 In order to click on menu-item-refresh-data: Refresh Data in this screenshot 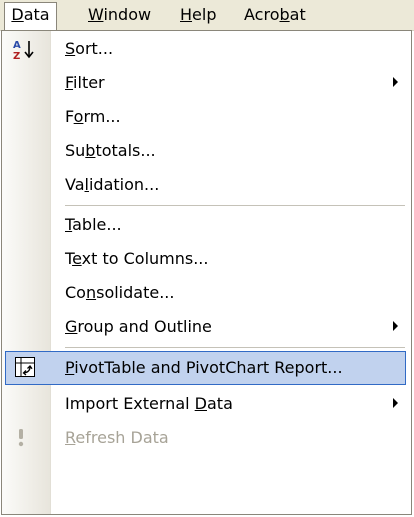, I will do `click(206, 438)`.